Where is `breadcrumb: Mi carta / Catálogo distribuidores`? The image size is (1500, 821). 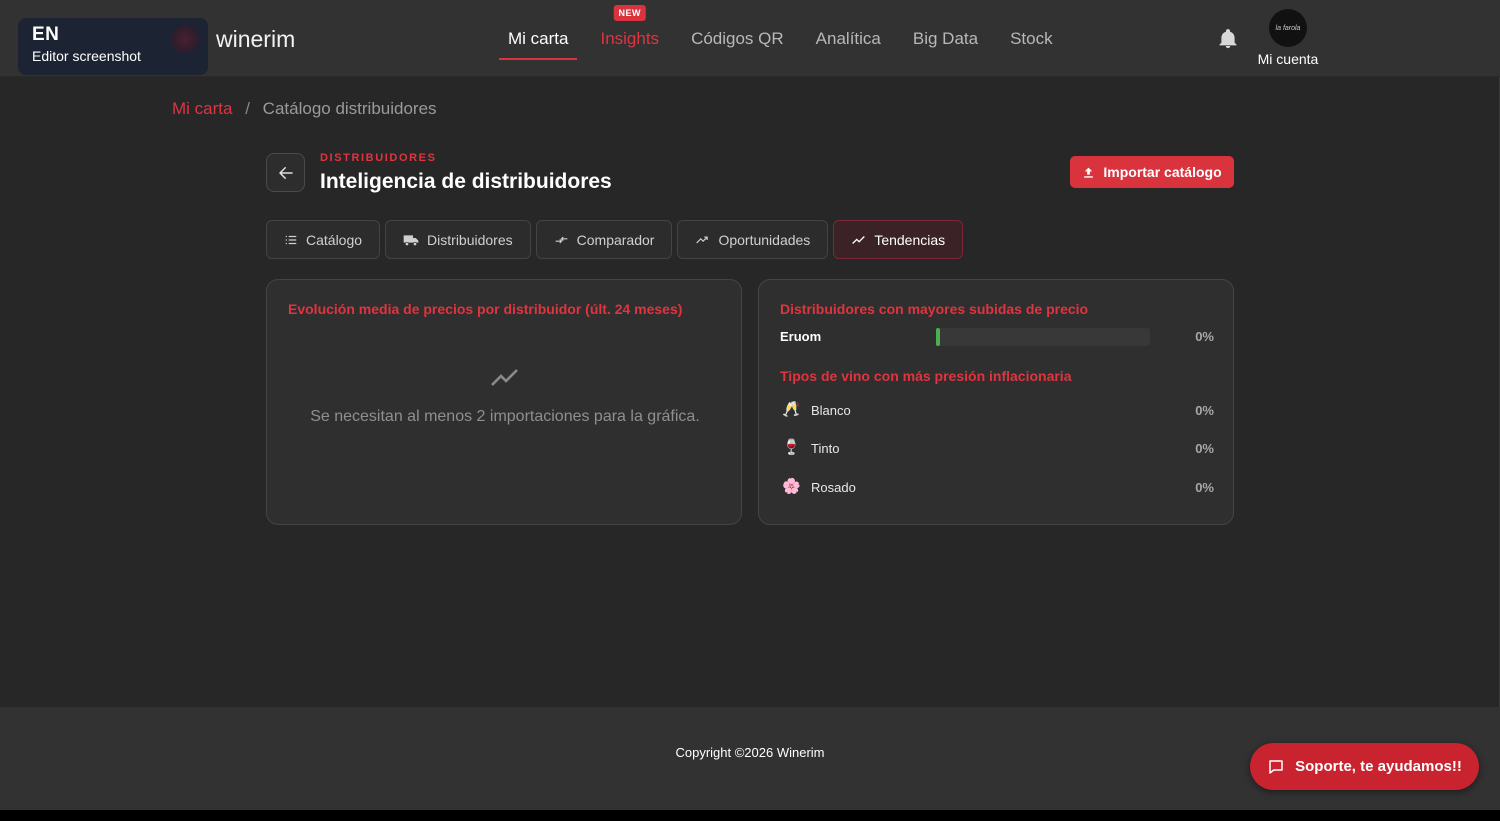
breadcrumb: Mi carta / Catálogo distribuidores is located at coordinates (304, 109).